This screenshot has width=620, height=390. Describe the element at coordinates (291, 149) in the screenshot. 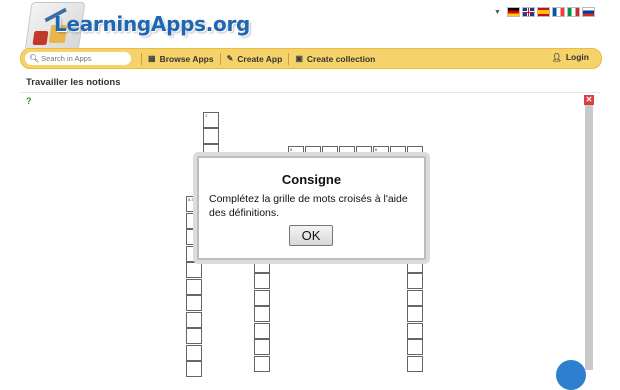

I see `clue-number: 5` at that location.